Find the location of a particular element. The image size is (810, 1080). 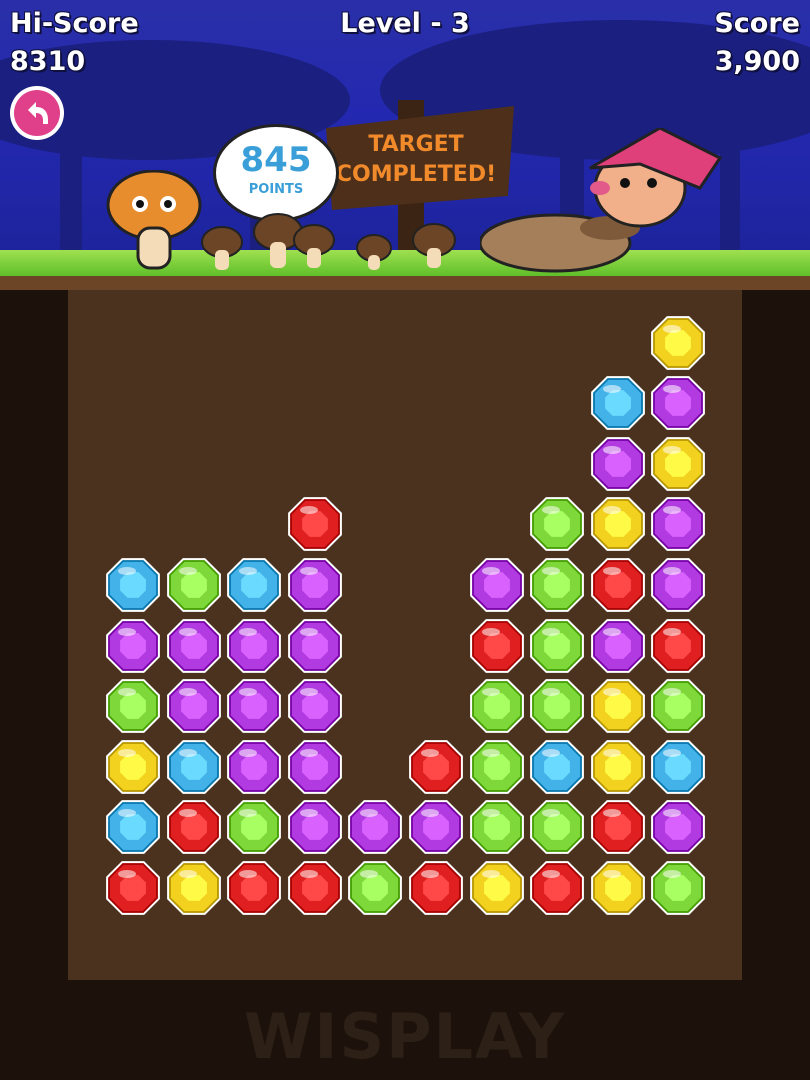

back-button is located at coordinates (37, 113).